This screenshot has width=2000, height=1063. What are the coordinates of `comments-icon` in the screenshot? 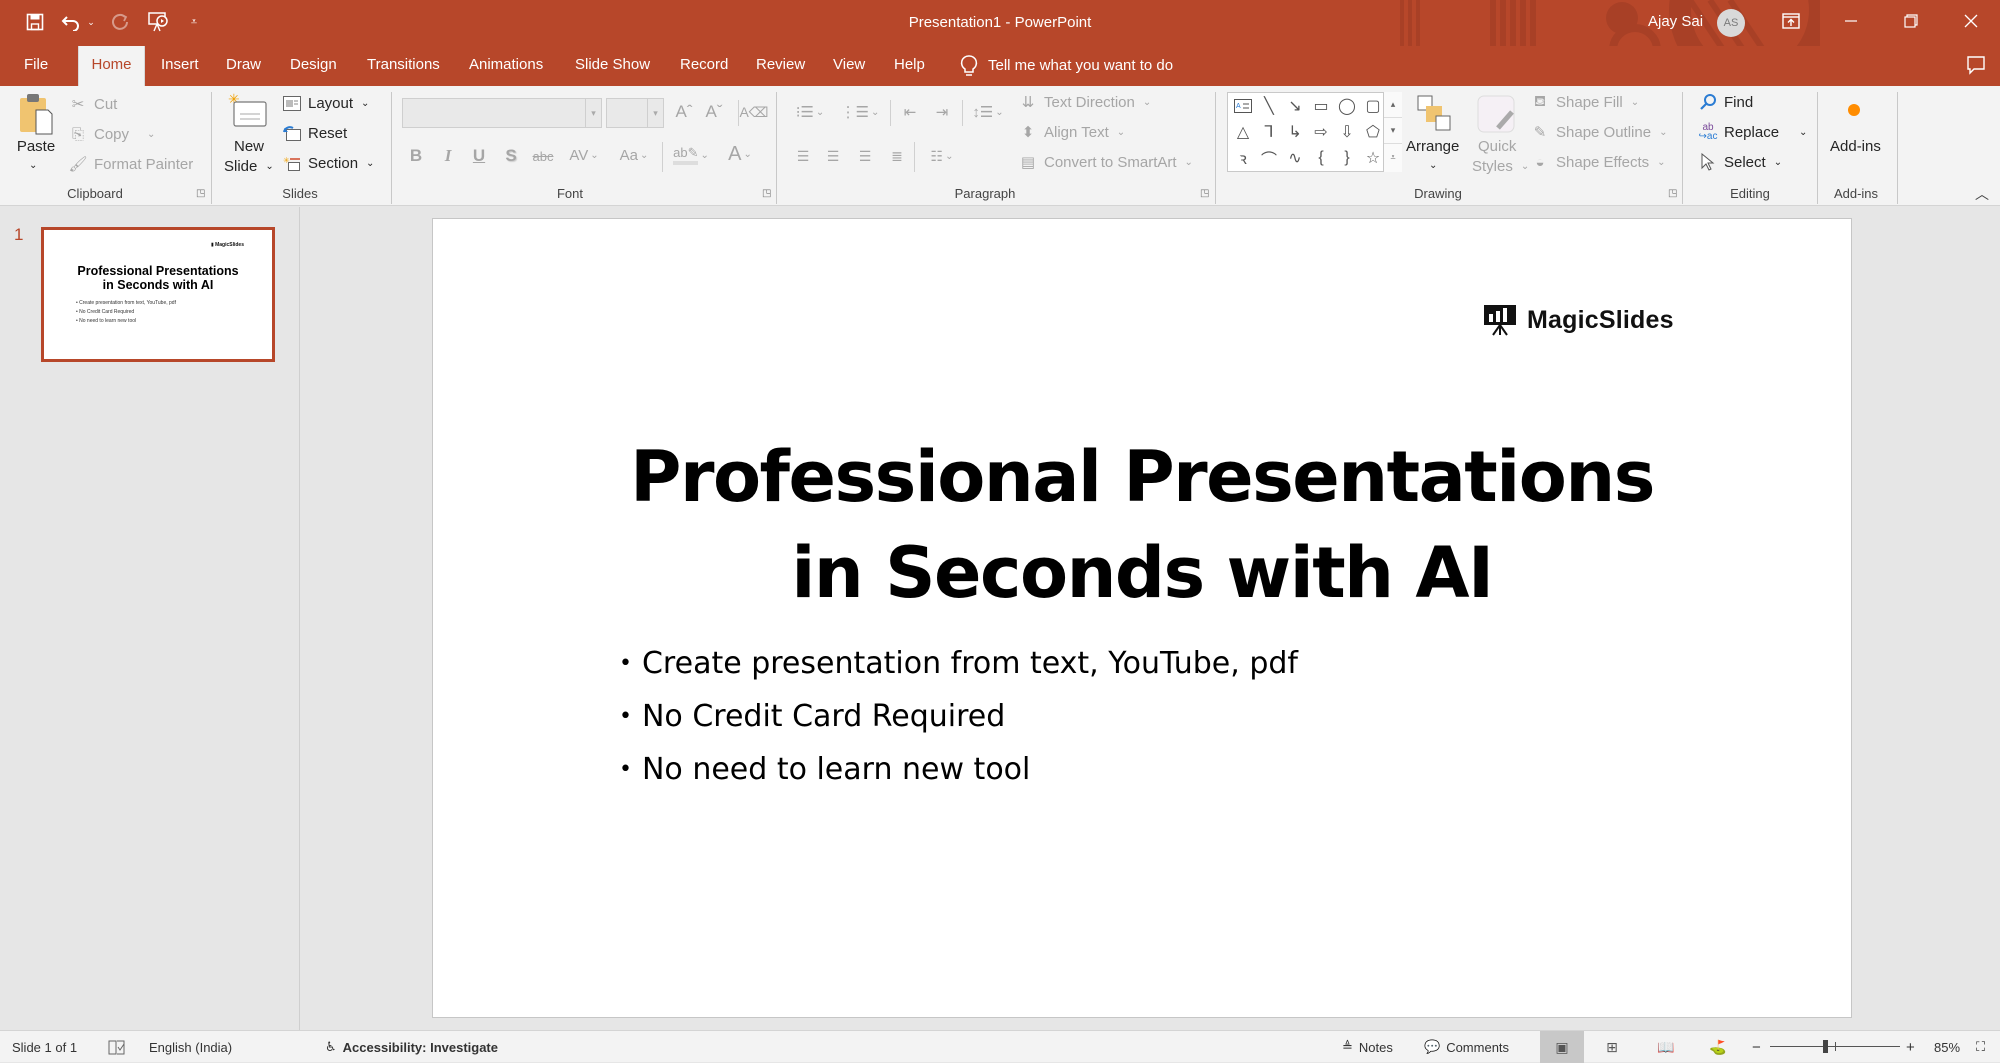 It's located at (1976, 66).